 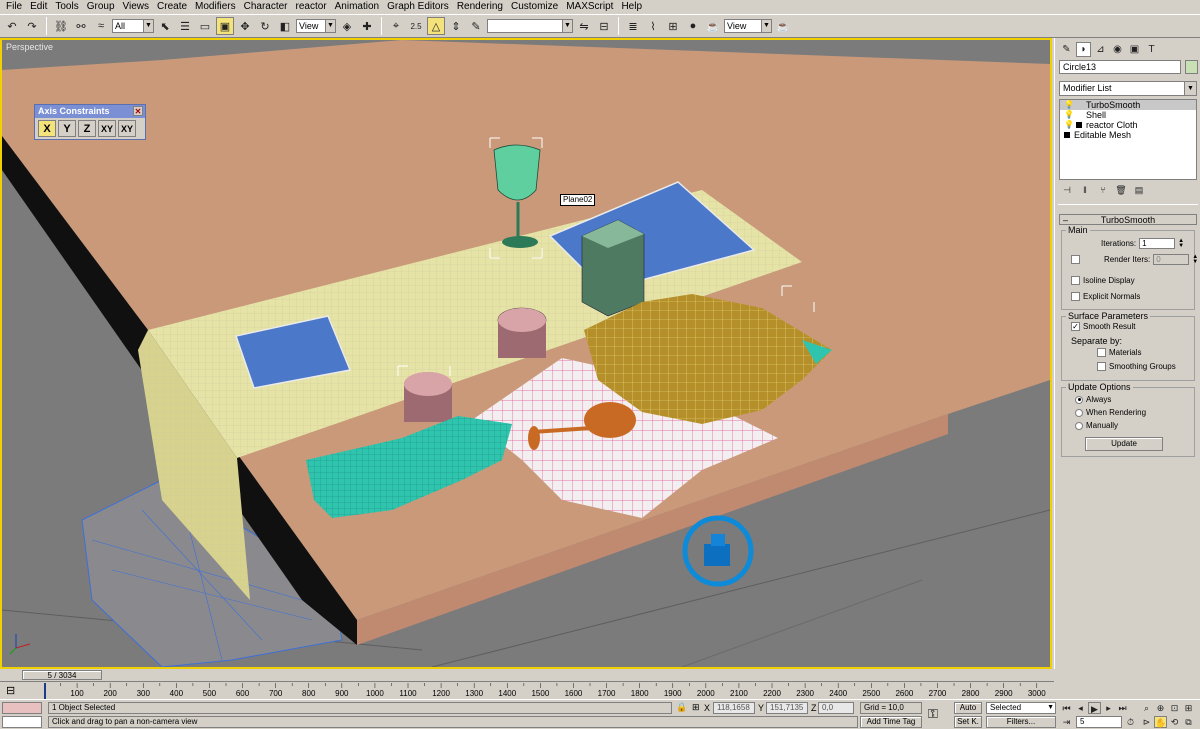 I want to click on auto-key-button: Auto, so click(x=968, y=708).